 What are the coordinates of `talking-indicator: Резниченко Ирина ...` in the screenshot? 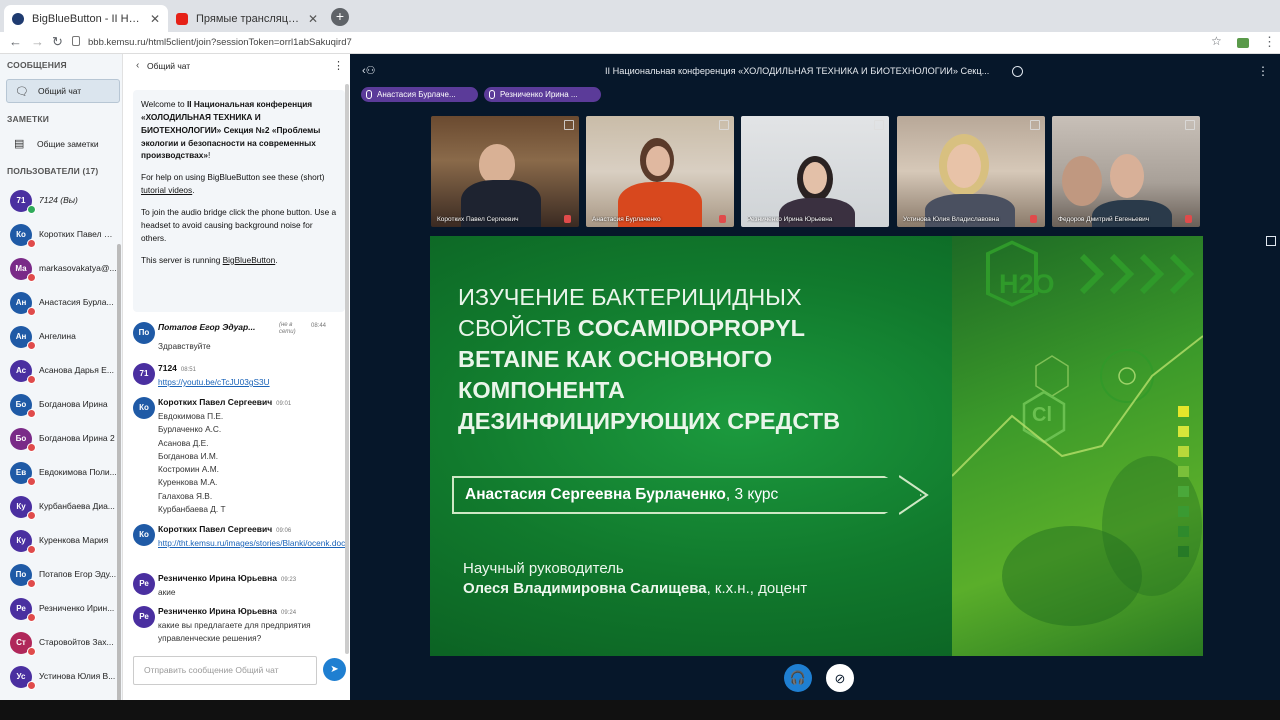 It's located at (542, 94).